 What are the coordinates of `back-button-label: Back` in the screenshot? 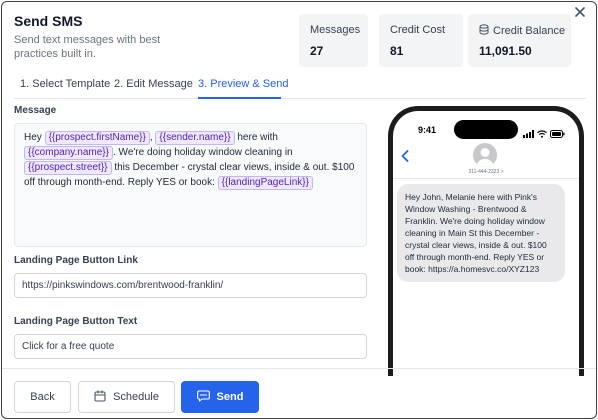 It's located at (42, 397).